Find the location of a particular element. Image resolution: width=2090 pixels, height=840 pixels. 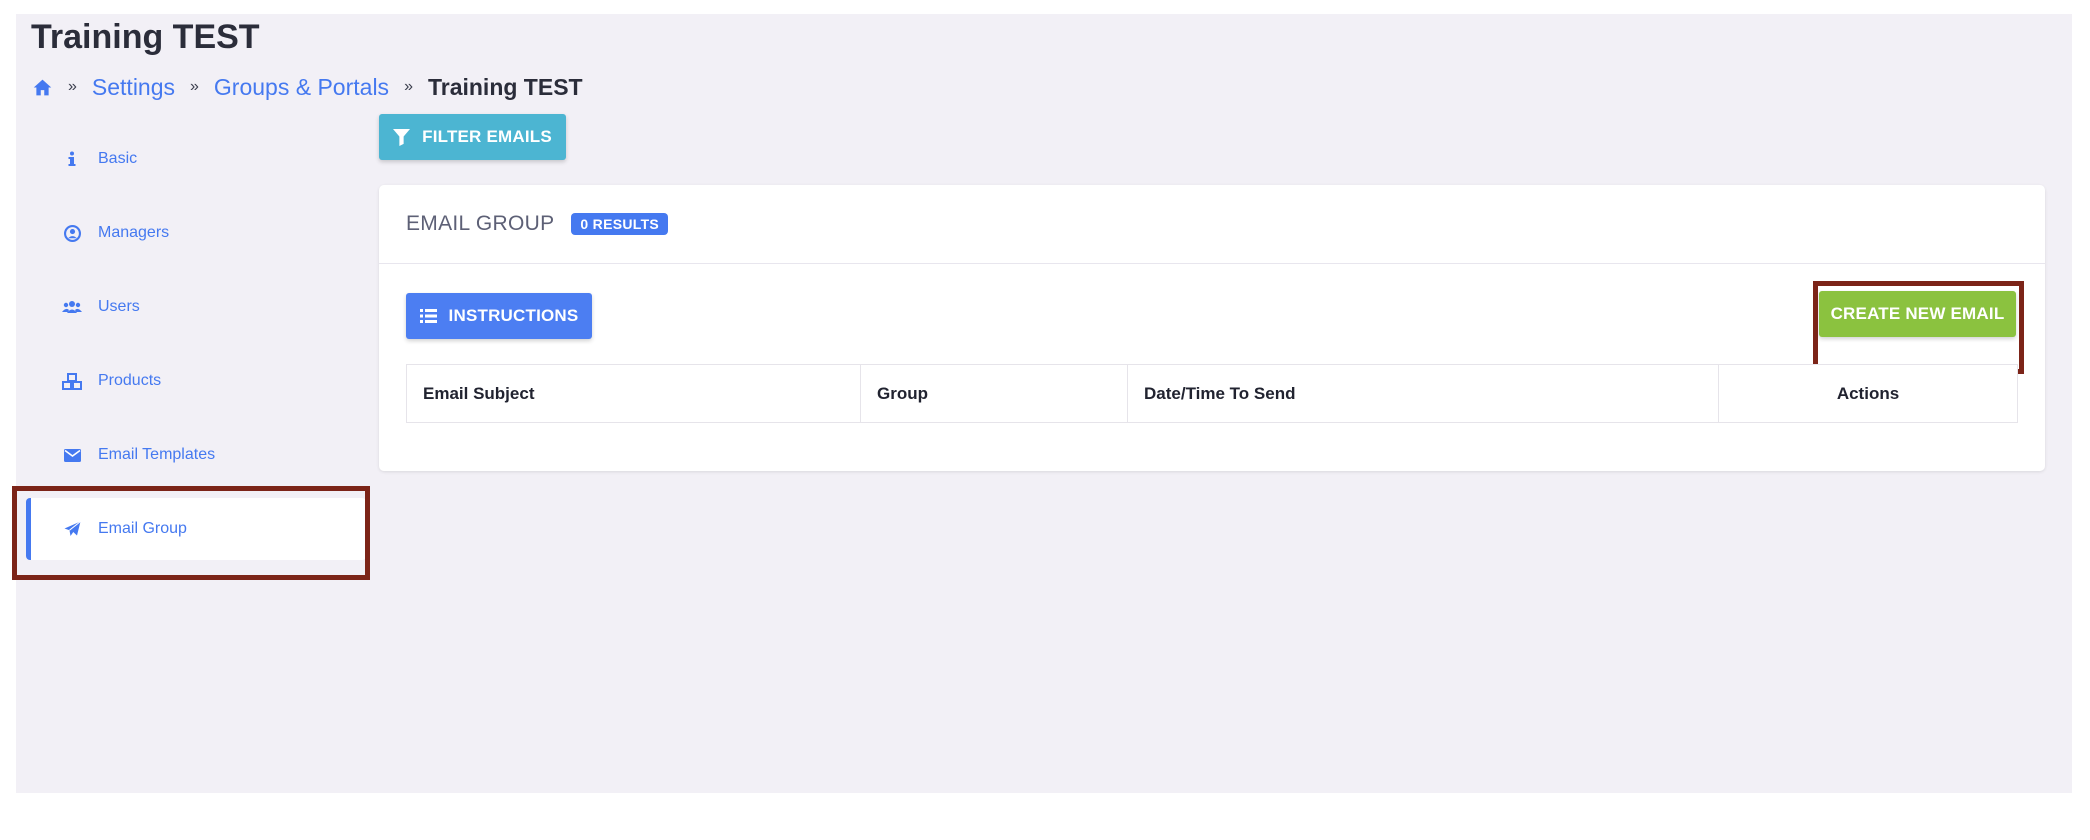

card-title: EMAIL GROUP is located at coordinates (480, 223).